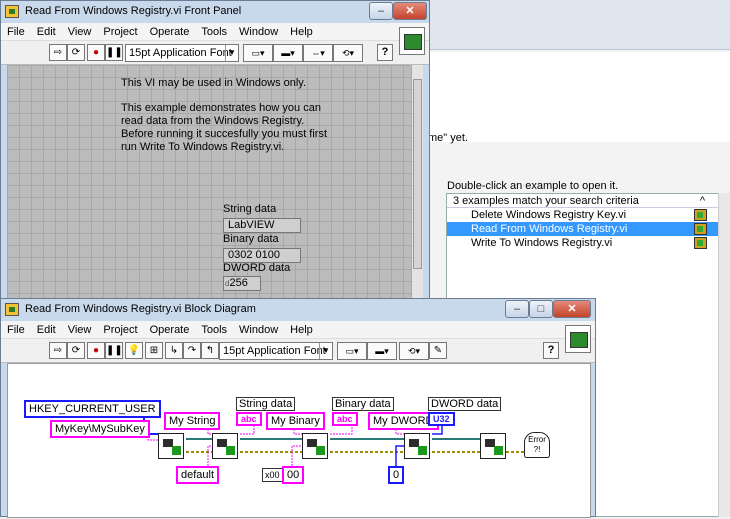 This screenshot has width=730, height=519. Describe the element at coordinates (465, 404) in the screenshot. I see `dword-data-terminal-label: DWORD data` at that location.